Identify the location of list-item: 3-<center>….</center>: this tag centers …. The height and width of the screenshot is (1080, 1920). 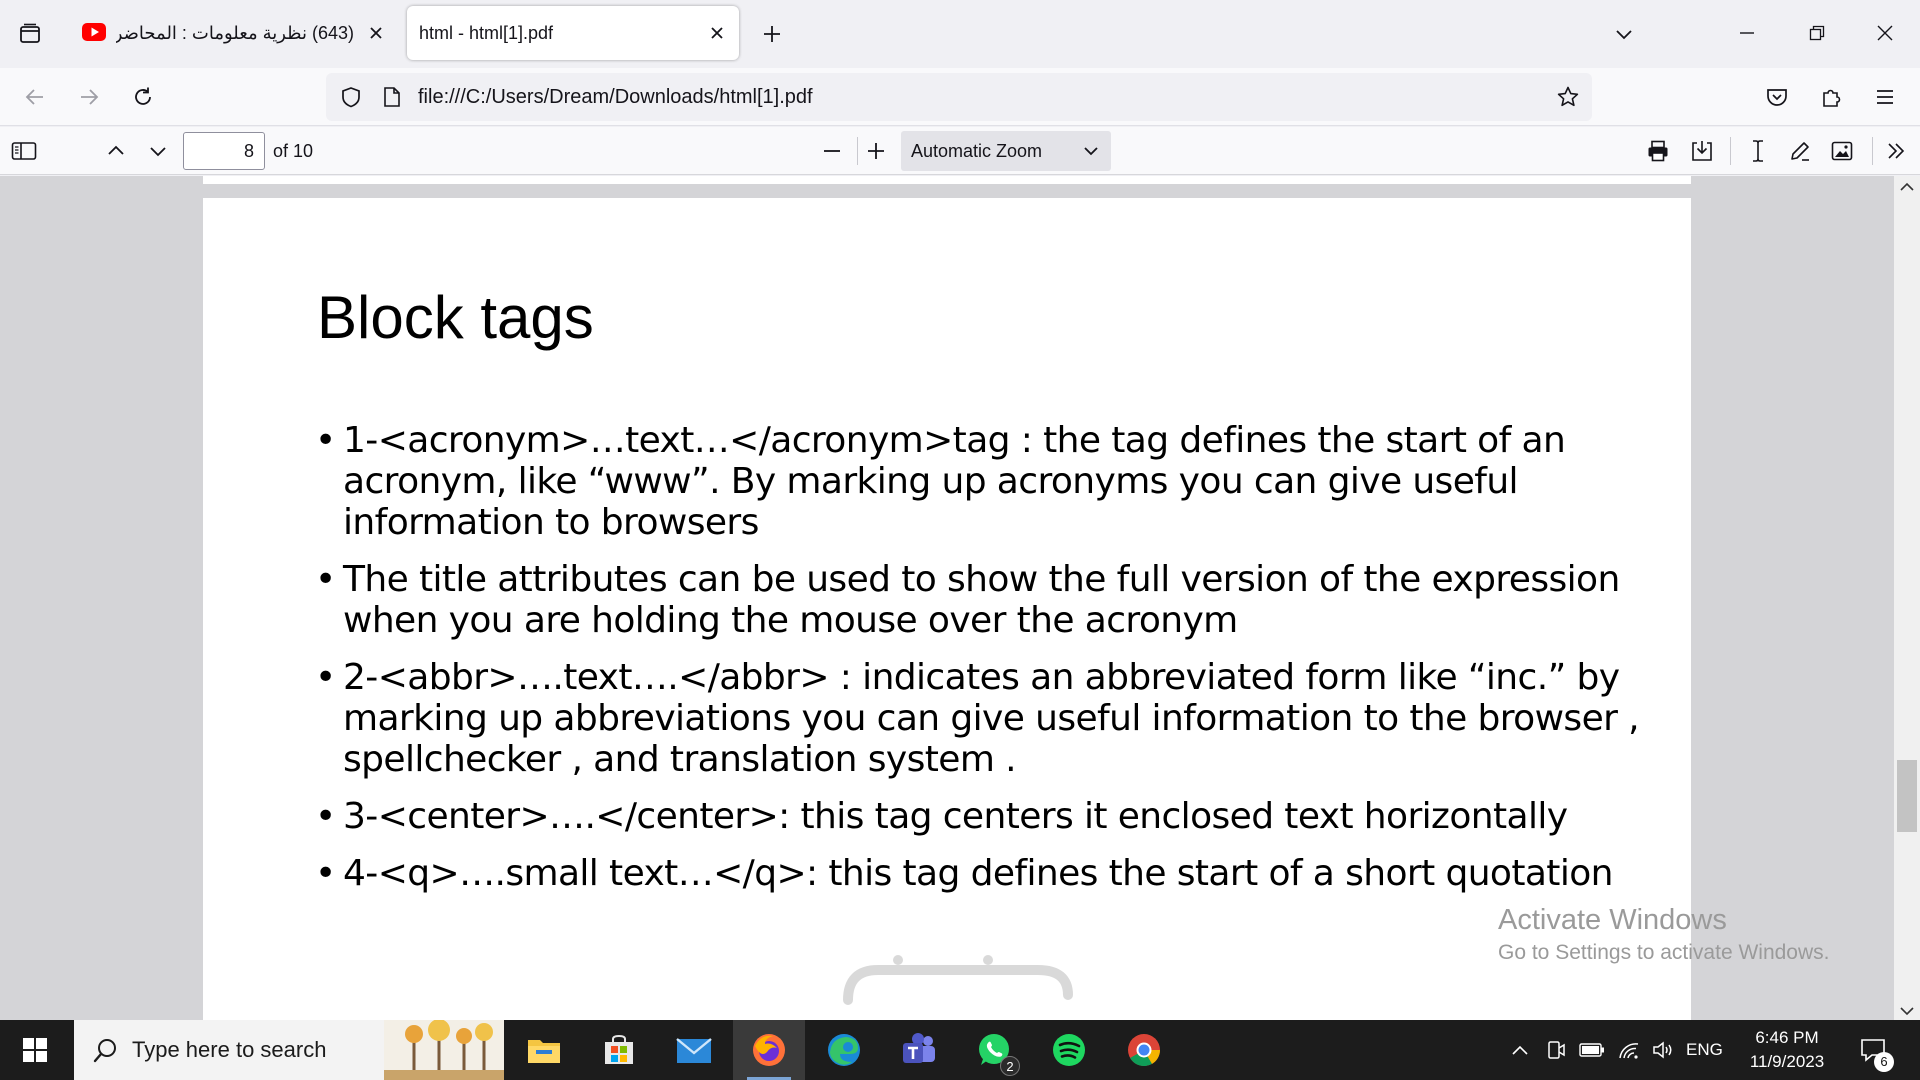
(985, 816).